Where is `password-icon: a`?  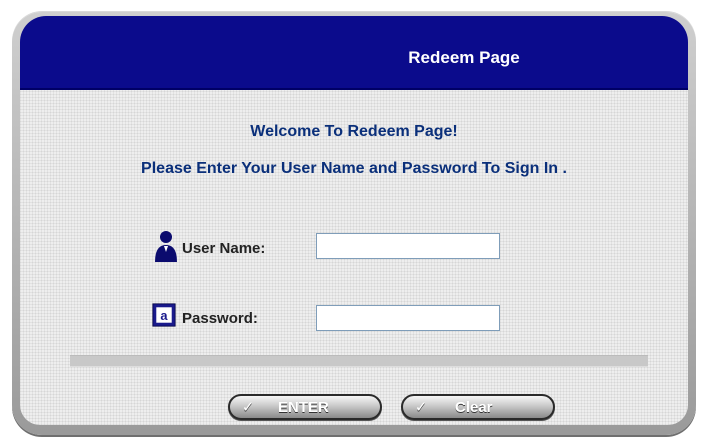
password-icon: a is located at coordinates (164, 315).